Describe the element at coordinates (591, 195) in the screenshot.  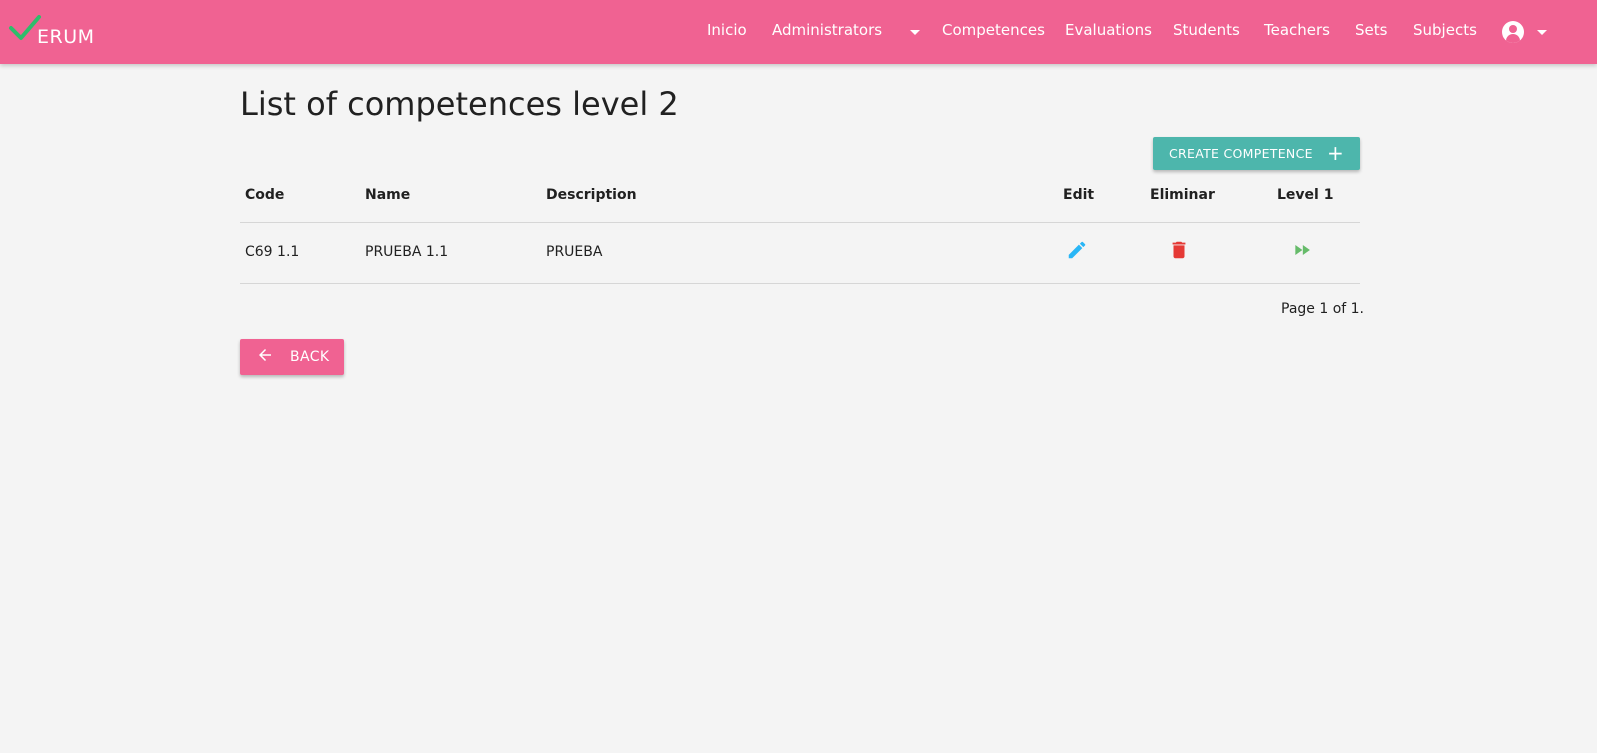
I see `column-header-description: Description` at that location.